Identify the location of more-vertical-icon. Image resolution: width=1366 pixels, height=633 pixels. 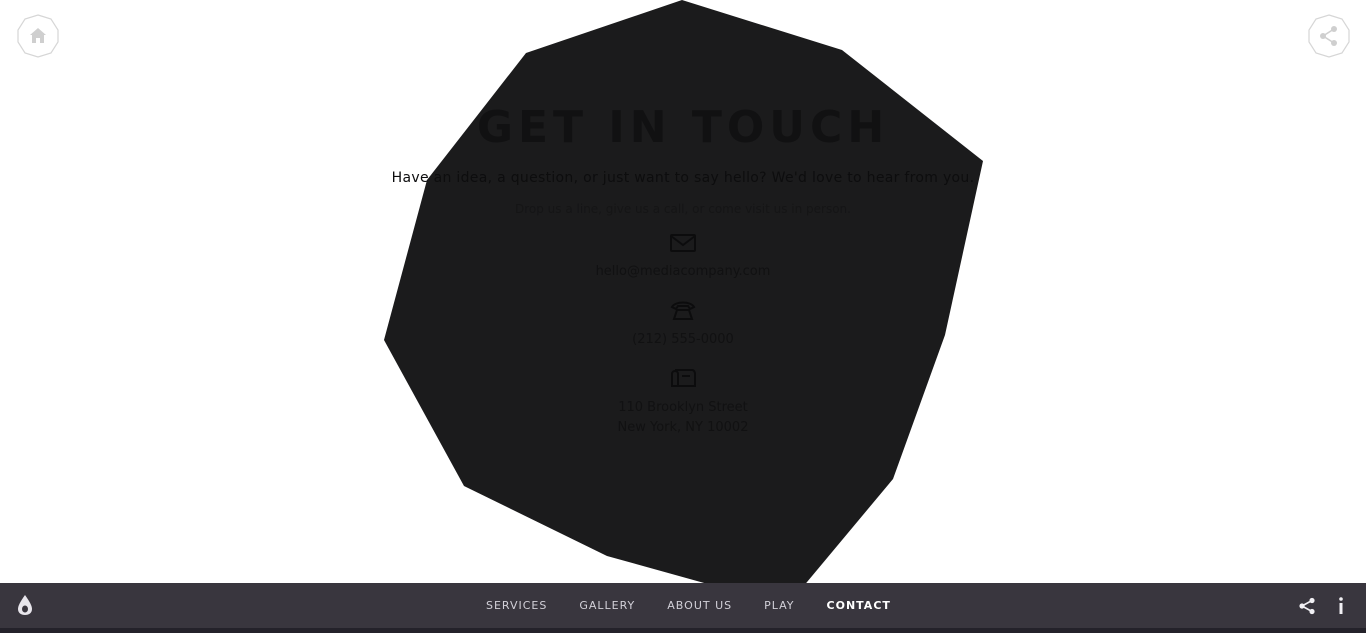
(1341, 606).